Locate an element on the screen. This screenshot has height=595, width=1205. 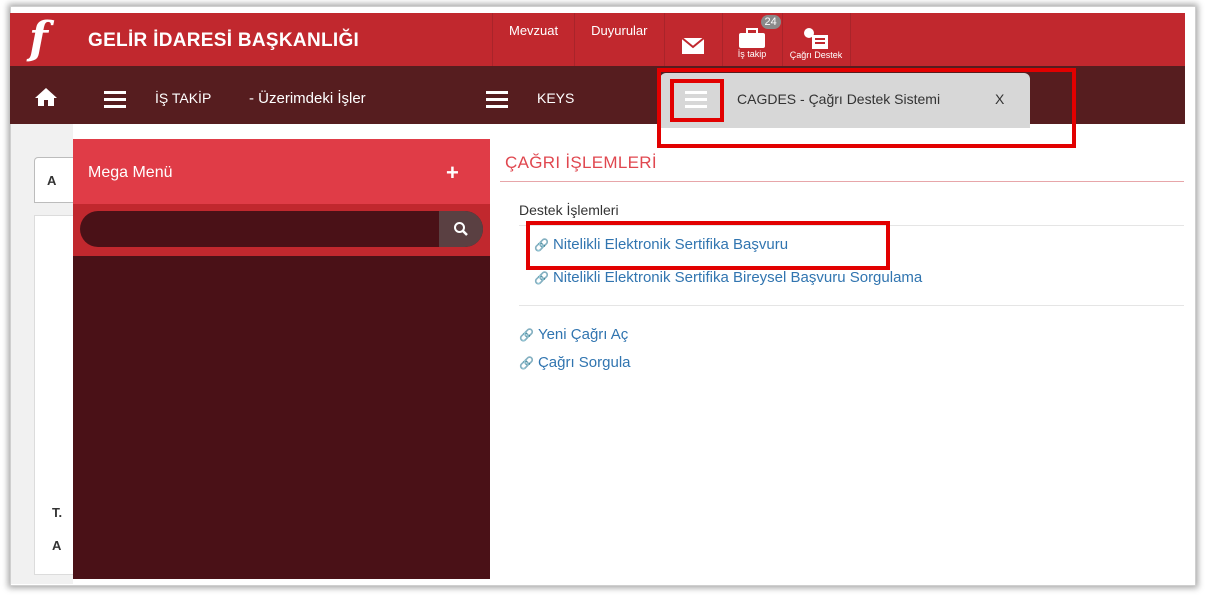
group-divider is located at coordinates (851, 305).